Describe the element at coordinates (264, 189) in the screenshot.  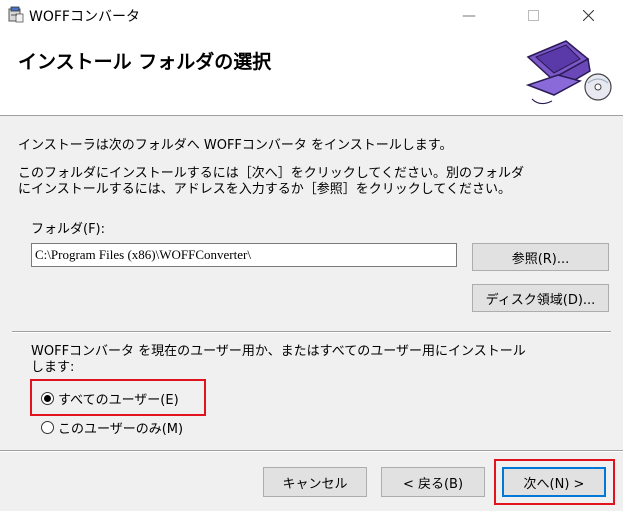
I see `instructions-line-2: にインストールするには、アドレスを入力するか［参照］をクリックしてください。` at that location.